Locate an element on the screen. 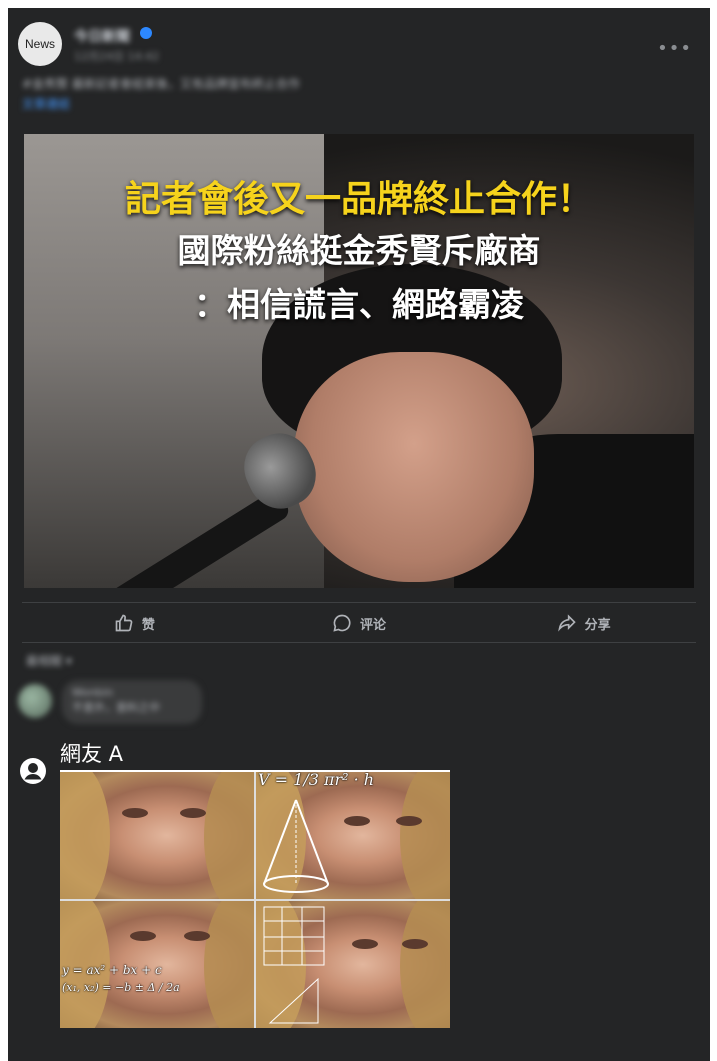 The height and width of the screenshot is (1061, 717). cone-diagram-icon is located at coordinates (296, 846).